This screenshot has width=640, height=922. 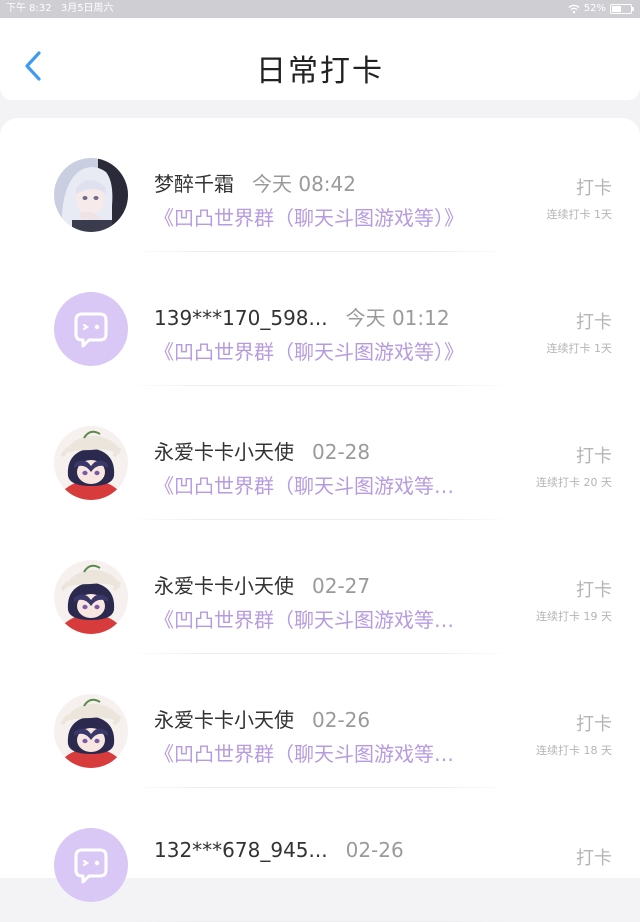 What do you see at coordinates (341, 586) in the screenshot?
I see `checkin-time: 02-27` at bounding box center [341, 586].